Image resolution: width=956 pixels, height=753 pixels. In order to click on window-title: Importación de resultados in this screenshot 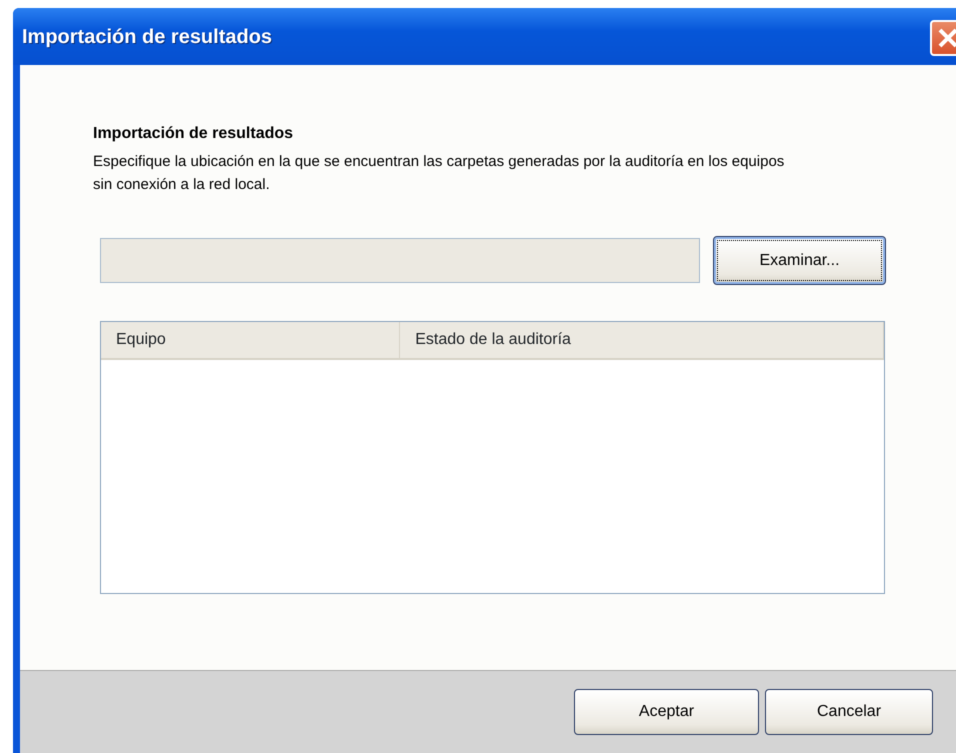, I will do `click(147, 37)`.